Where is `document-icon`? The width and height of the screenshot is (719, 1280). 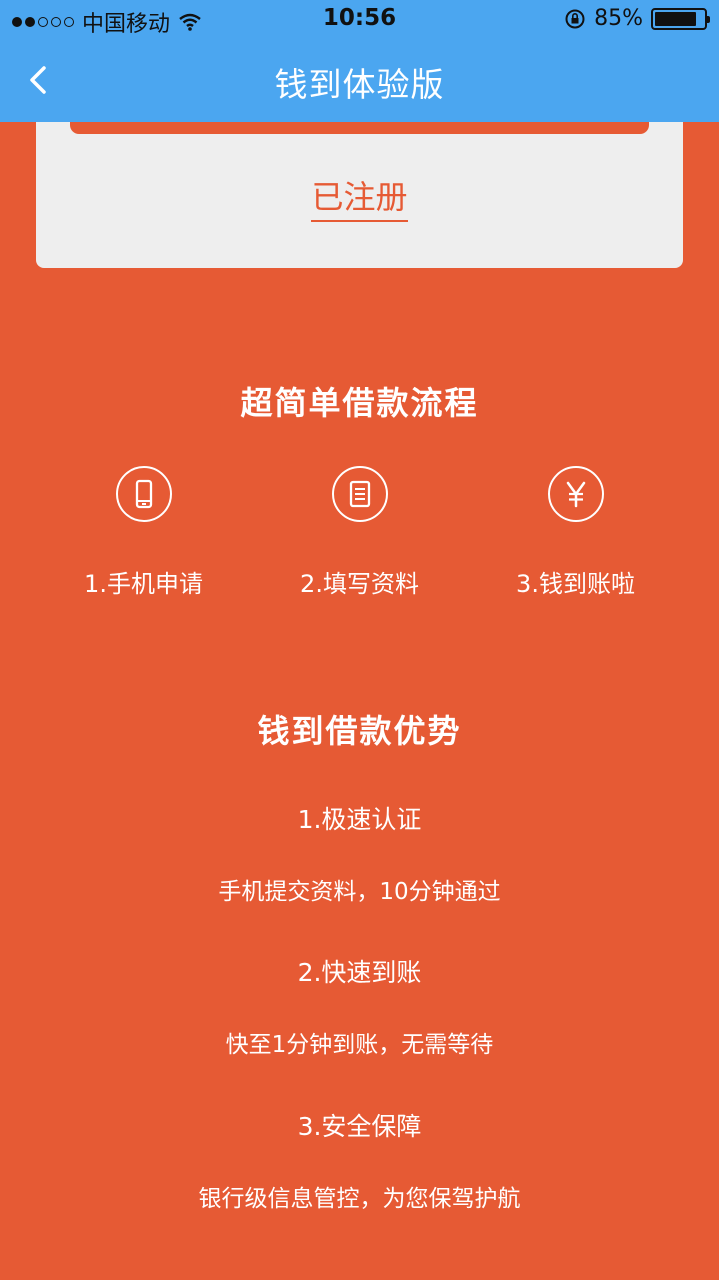
document-icon is located at coordinates (359, 494).